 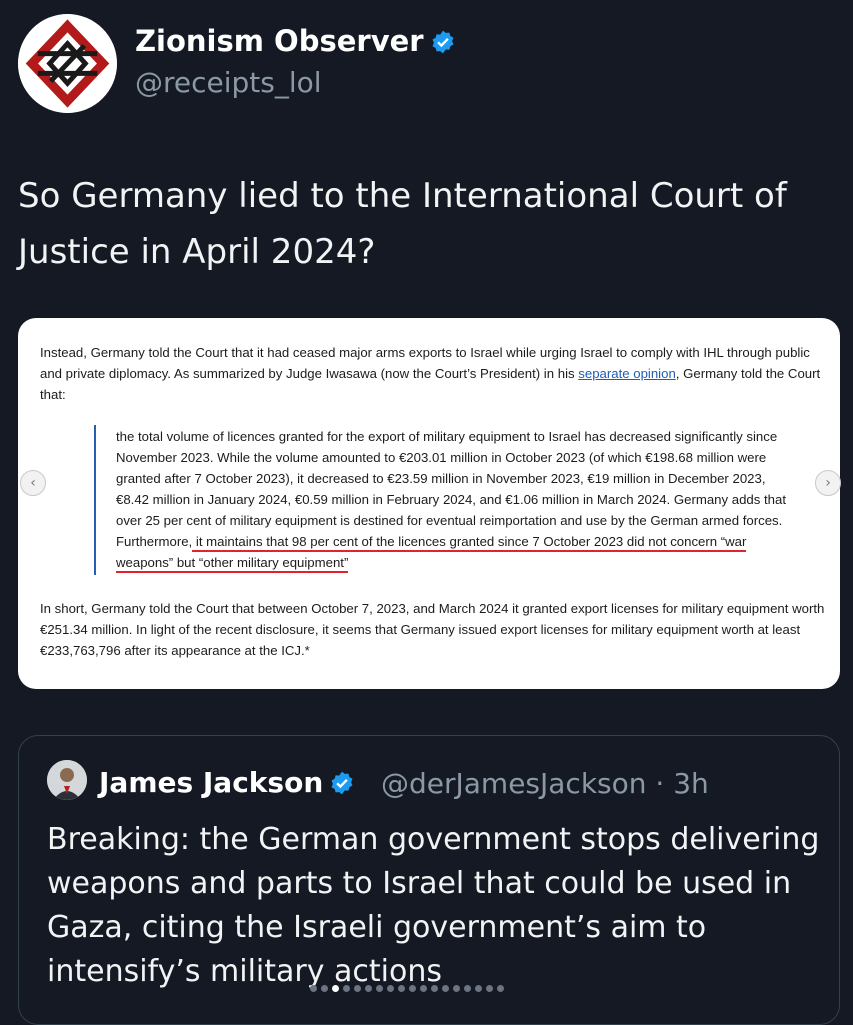 I want to click on quoted-author-avatar, so click(x=67, y=780).